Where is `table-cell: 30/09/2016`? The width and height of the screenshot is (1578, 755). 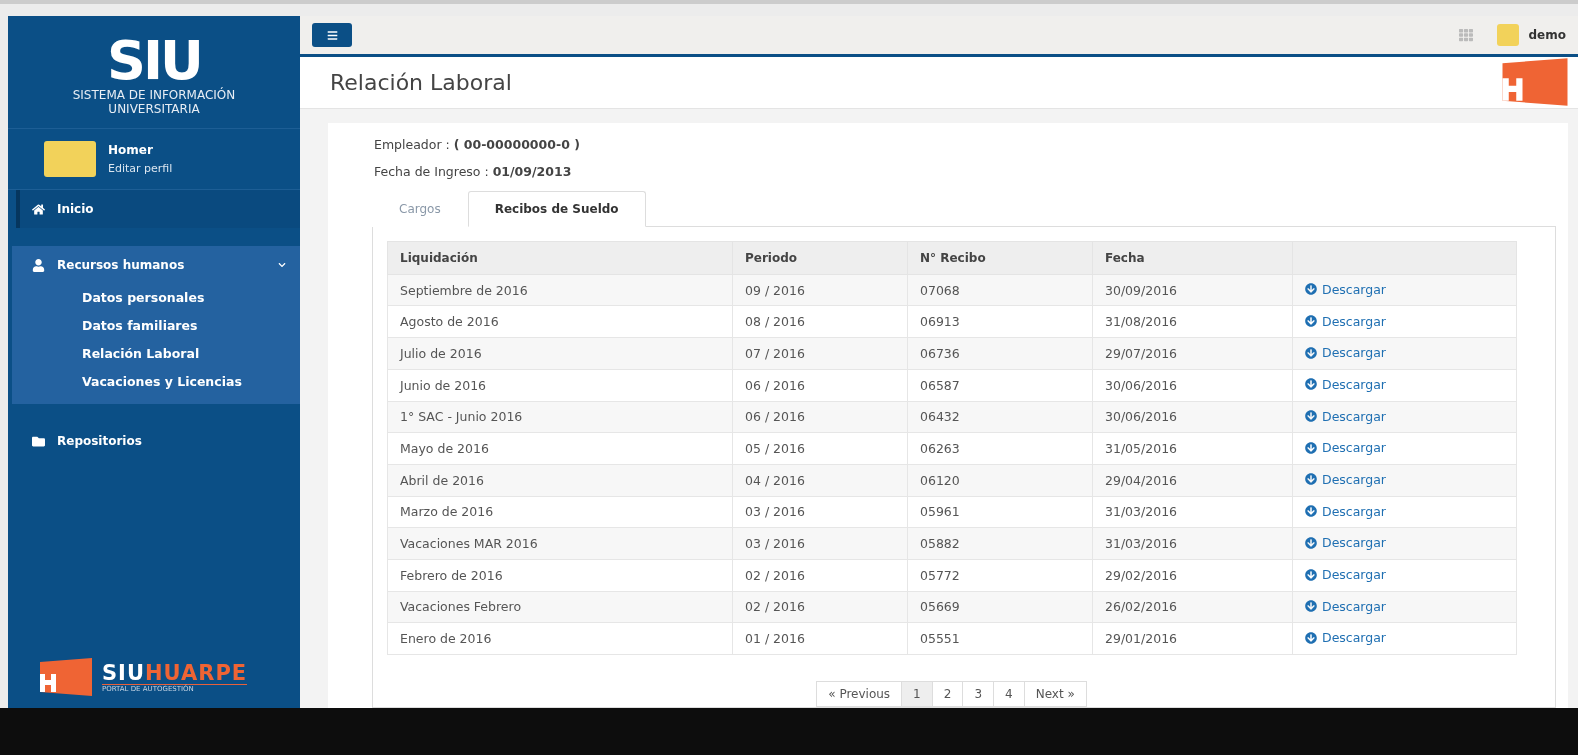 table-cell: 30/09/2016 is located at coordinates (1192, 290).